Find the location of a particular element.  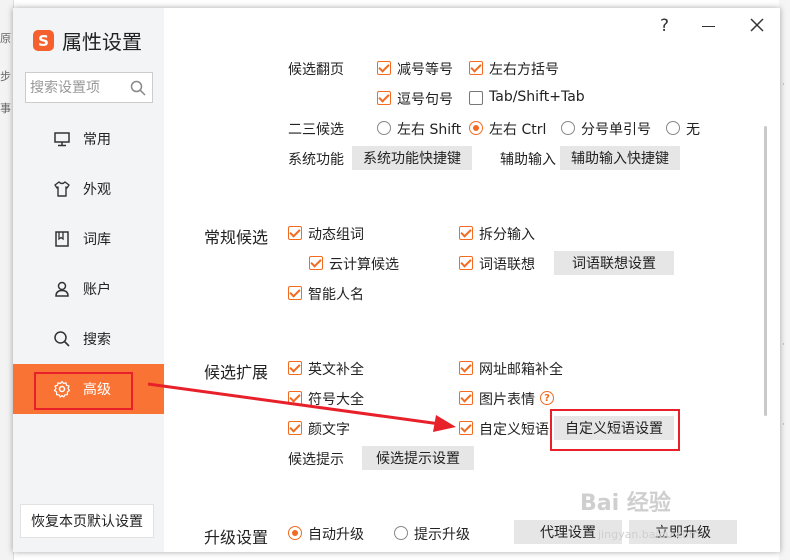

sidebar-item-search: 搜索 is located at coordinates (88, 339).